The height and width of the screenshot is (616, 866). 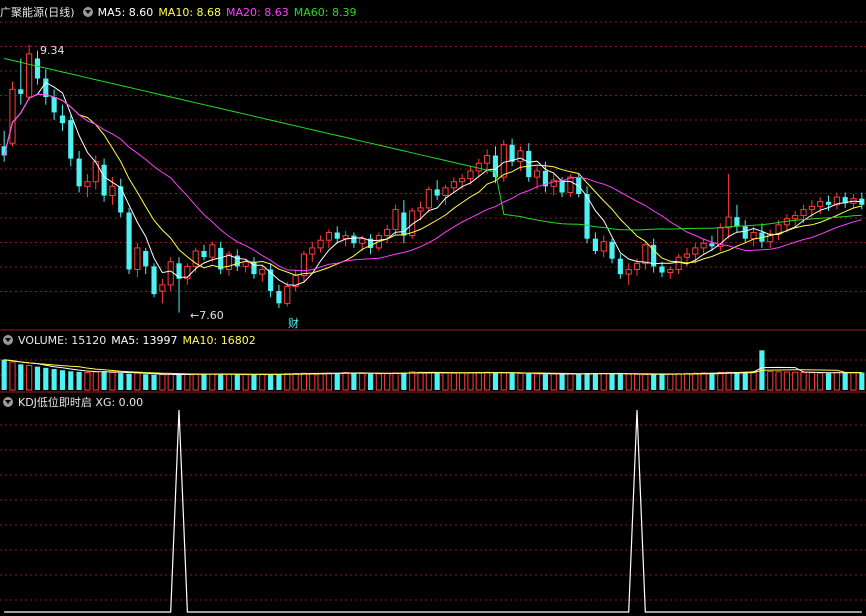 I want to click on stock-title: 广聚能源(日线), so click(x=37, y=12).